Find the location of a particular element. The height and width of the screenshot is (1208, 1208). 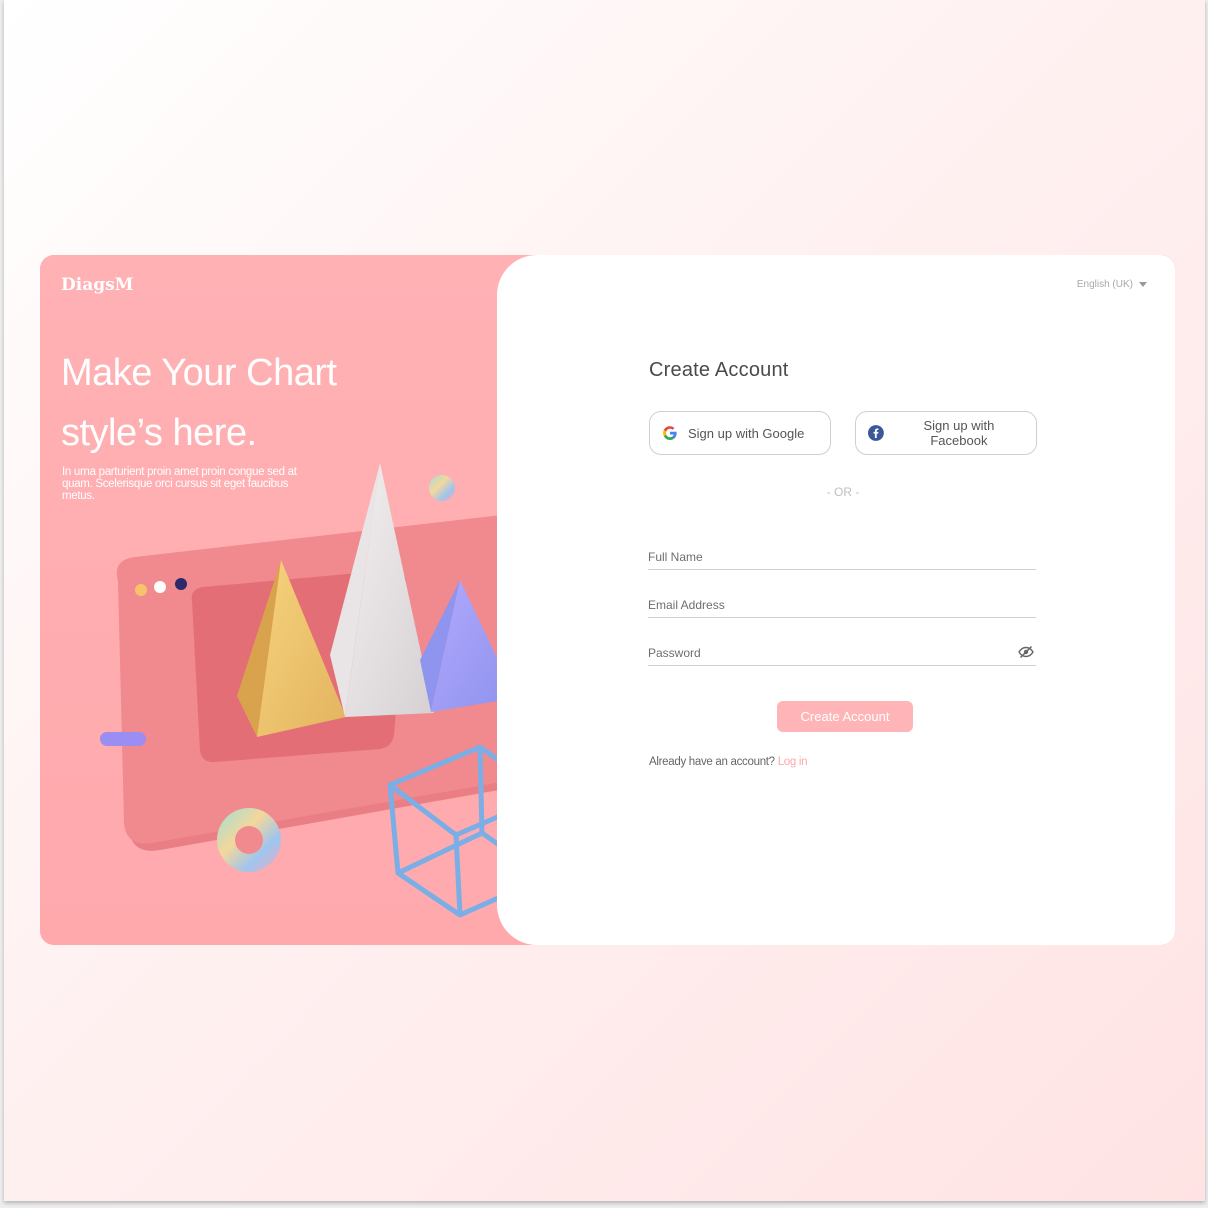

login-prompt-text: Already have an account? is located at coordinates (712, 762).